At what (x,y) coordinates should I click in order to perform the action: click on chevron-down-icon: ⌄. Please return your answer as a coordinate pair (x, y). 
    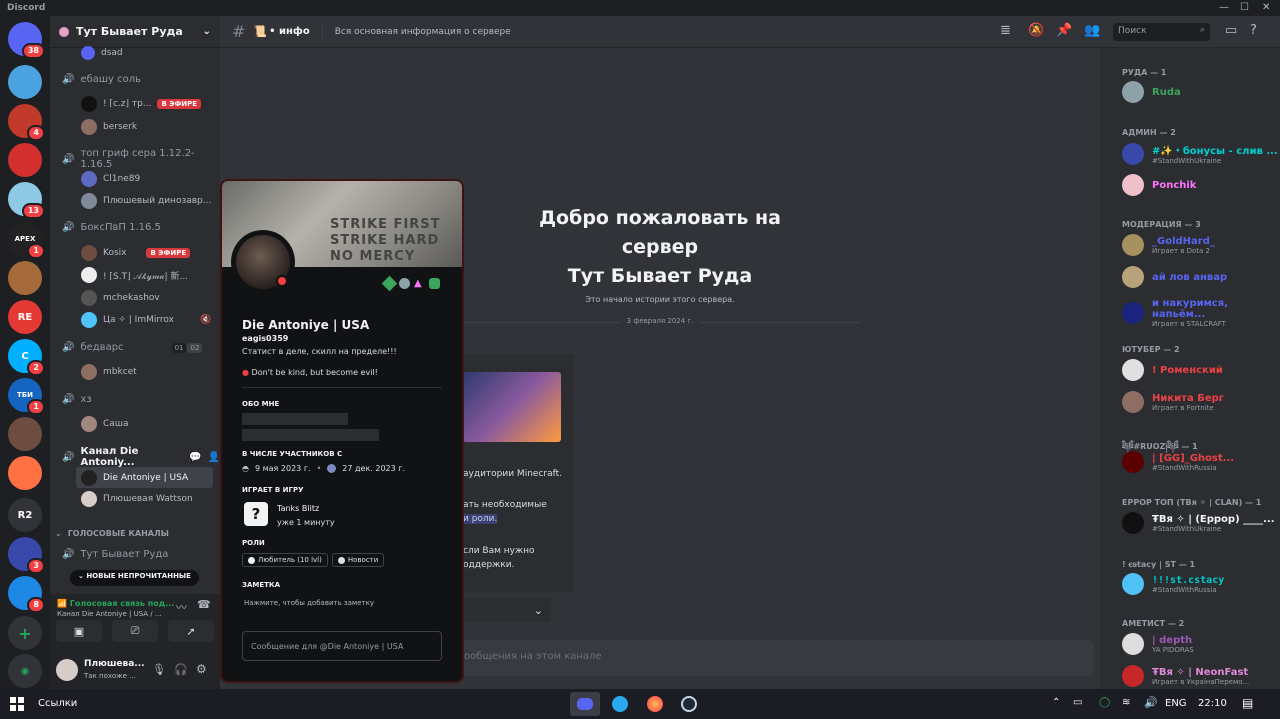
    Looking at the image, I should click on (207, 31).